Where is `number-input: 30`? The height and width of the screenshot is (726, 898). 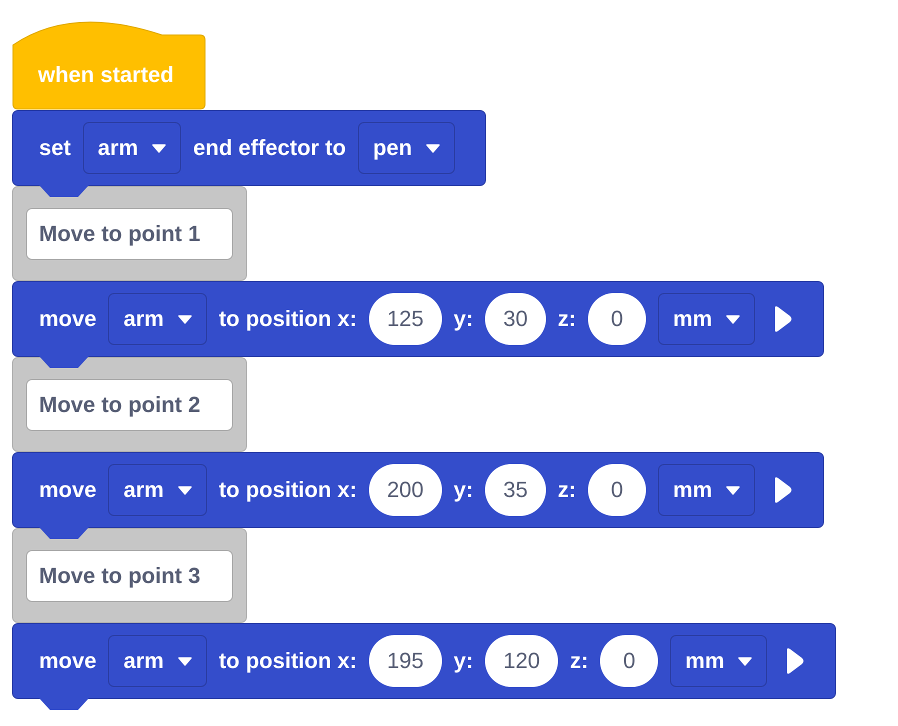 number-input: 30 is located at coordinates (515, 319).